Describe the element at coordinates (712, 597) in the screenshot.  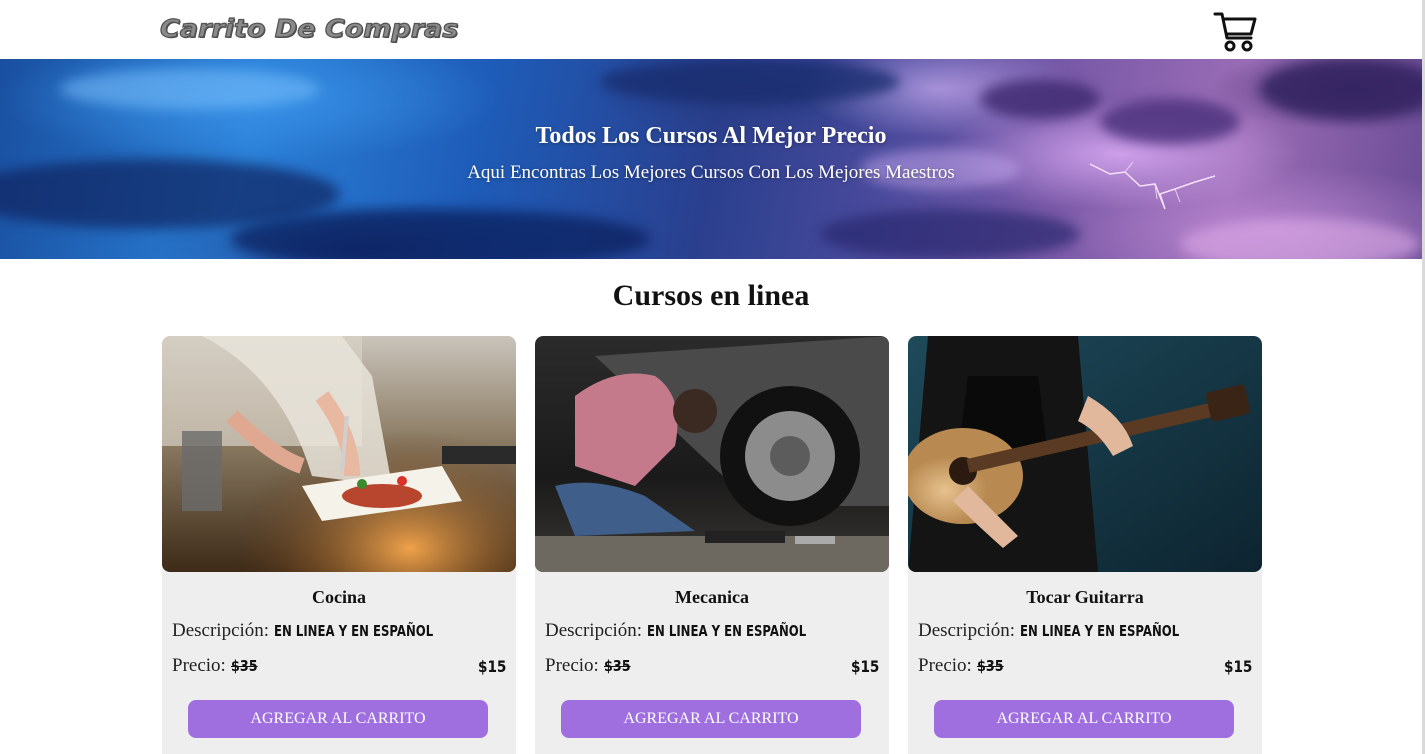
I see `course-title: Mecanica` at that location.